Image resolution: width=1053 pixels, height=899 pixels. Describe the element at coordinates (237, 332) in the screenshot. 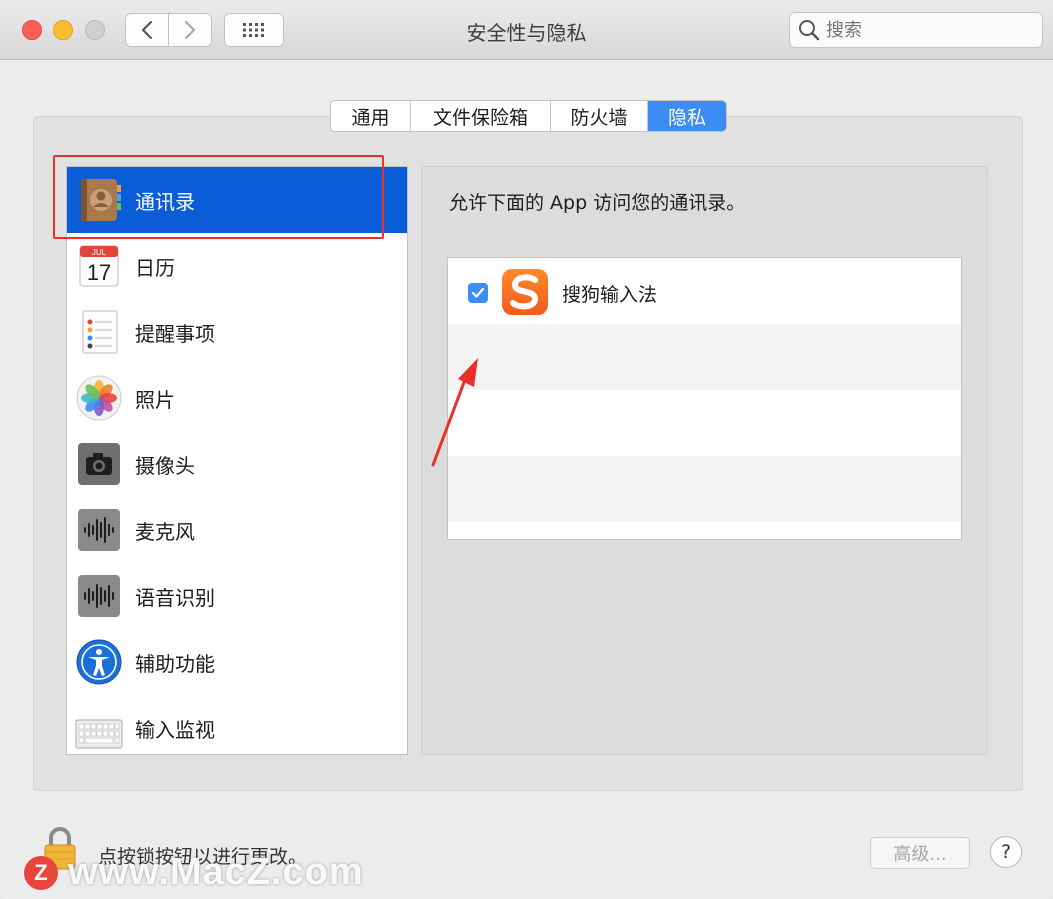

I see `sidebar-item-reminders: 提醒事项` at that location.